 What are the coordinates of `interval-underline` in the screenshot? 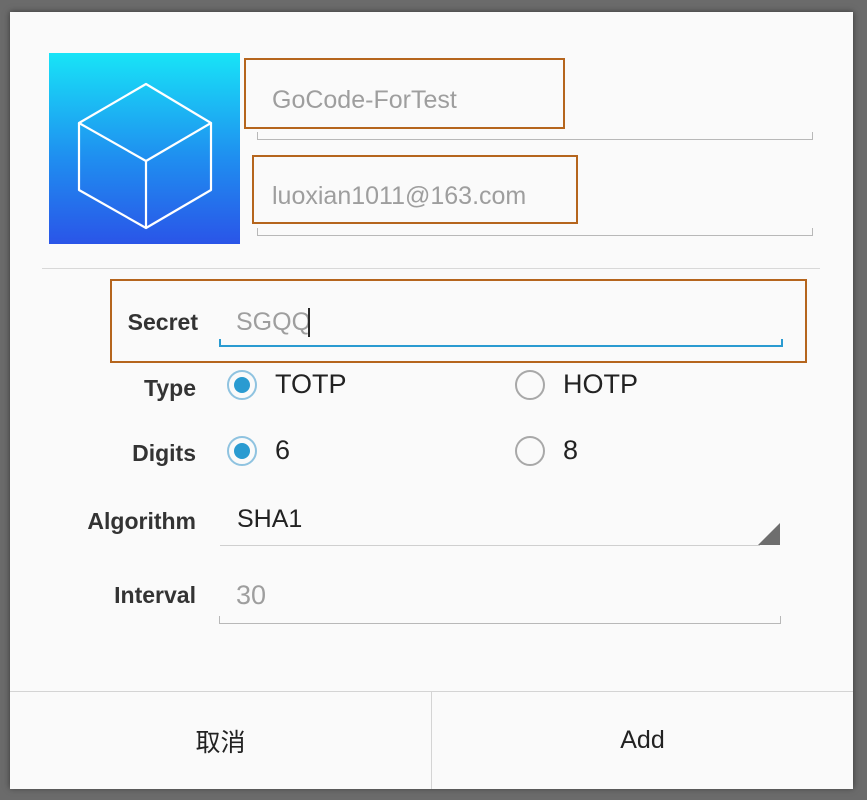 It's located at (500, 620).